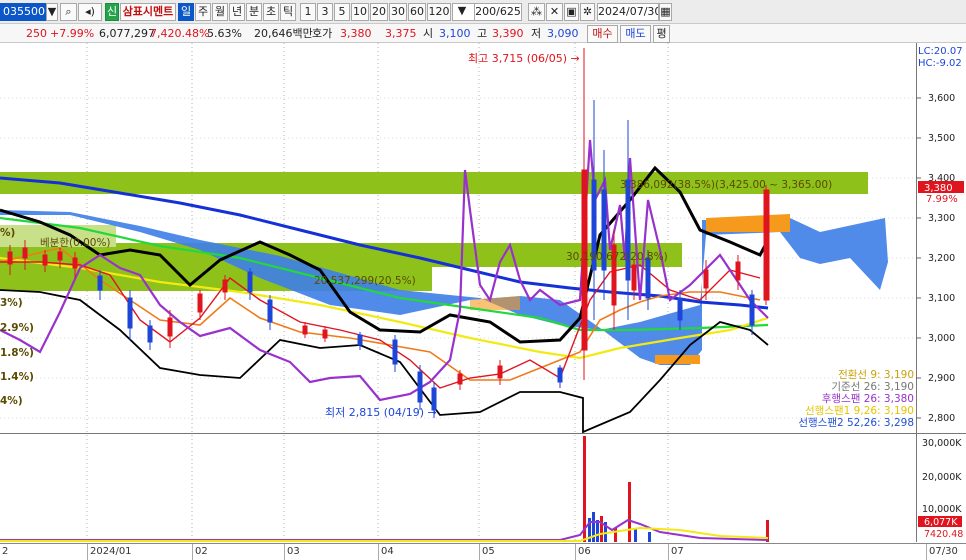  Describe the element at coordinates (524, 58) in the screenshot. I see `high-annotation: 최고 3,715 (06/05) →` at that location.